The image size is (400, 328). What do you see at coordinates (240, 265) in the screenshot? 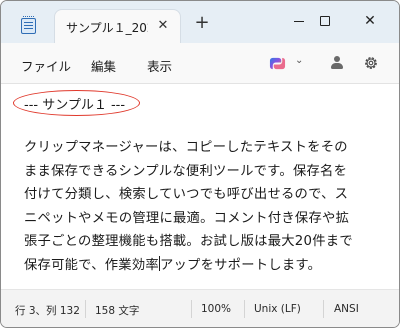
I see `text-segment: アップをサポートします。` at bounding box center [240, 265].